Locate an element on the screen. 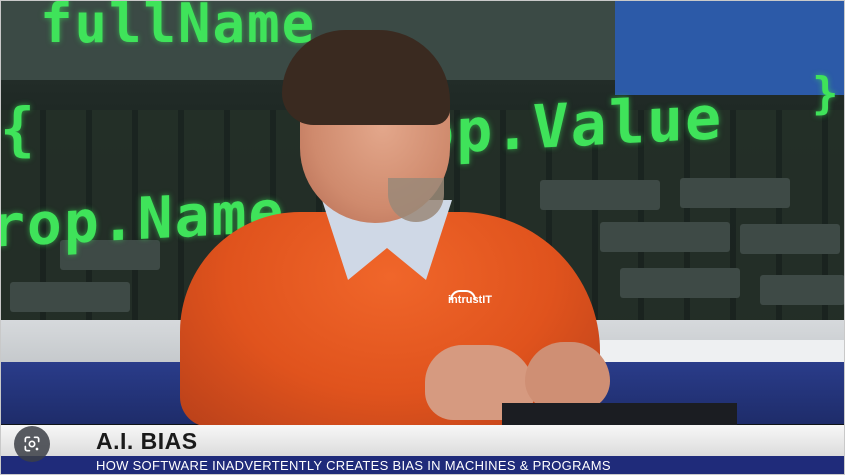 The height and width of the screenshot is (475, 845). monitor-blue-panel is located at coordinates (730, 47).